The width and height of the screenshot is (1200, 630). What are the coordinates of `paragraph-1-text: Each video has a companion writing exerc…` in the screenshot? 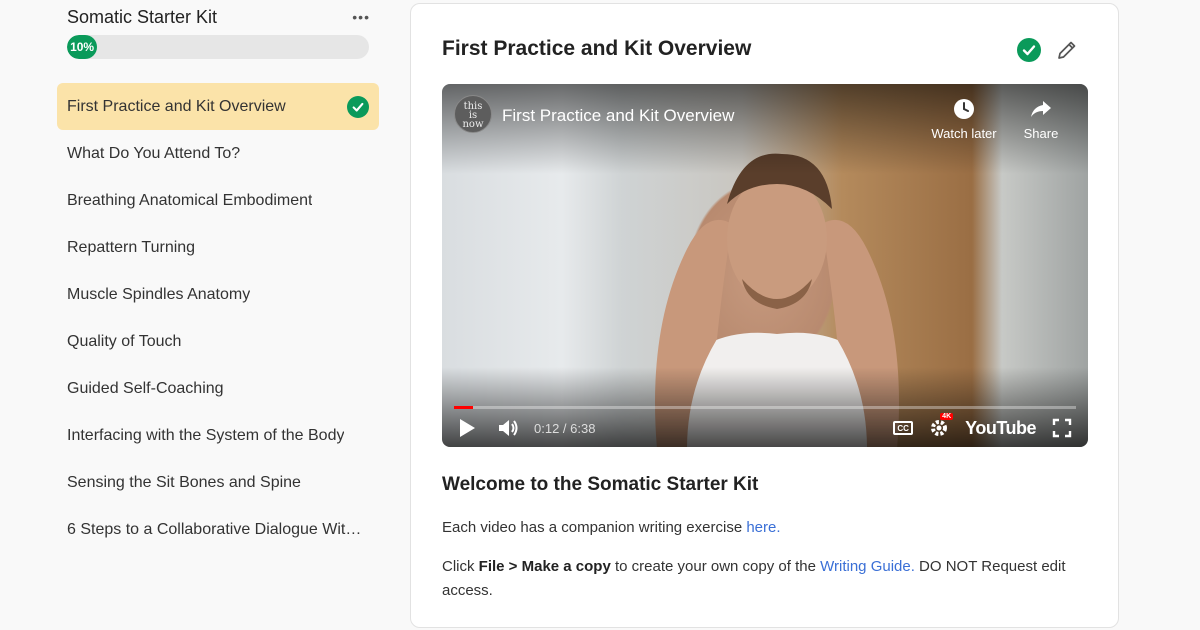 It's located at (594, 527).